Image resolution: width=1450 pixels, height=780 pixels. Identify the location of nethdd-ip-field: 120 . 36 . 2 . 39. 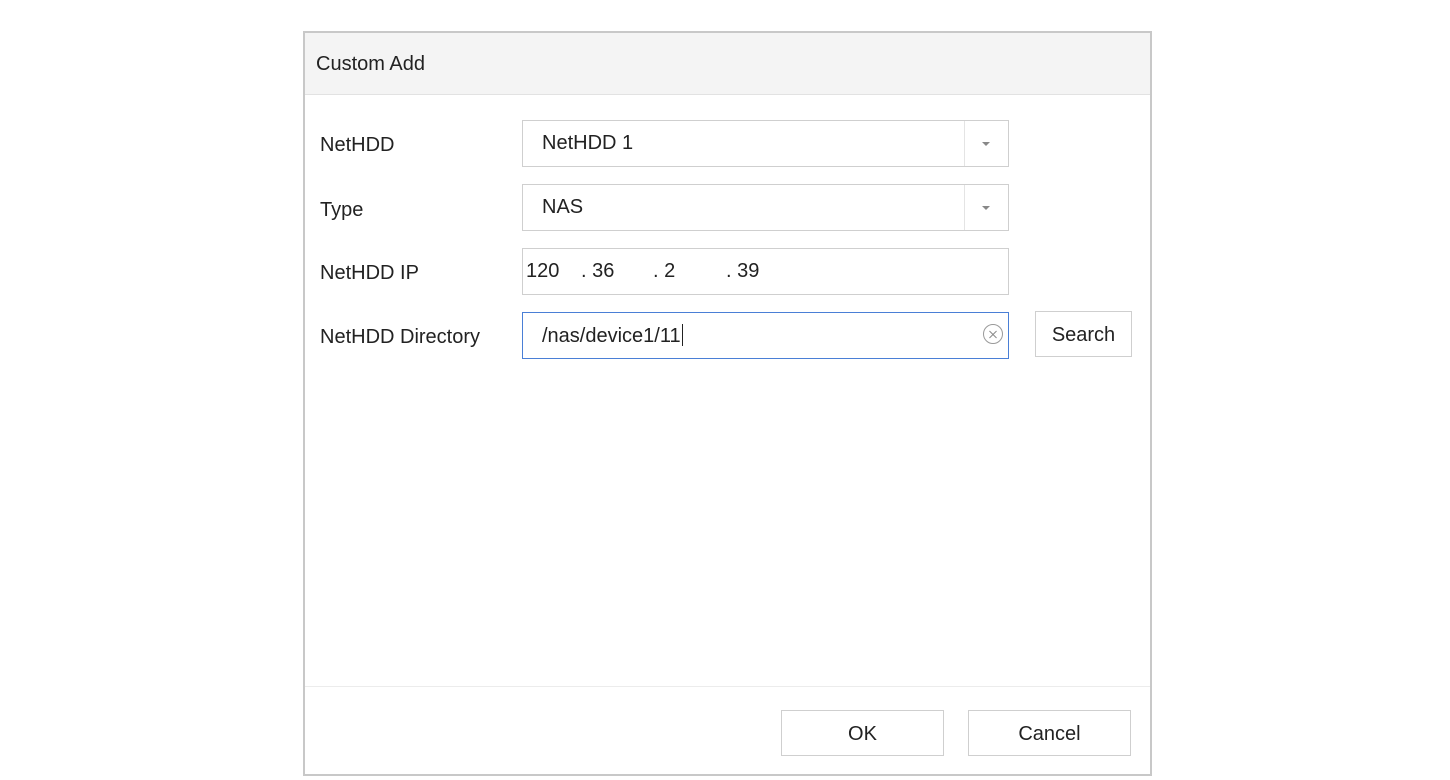
(765, 271).